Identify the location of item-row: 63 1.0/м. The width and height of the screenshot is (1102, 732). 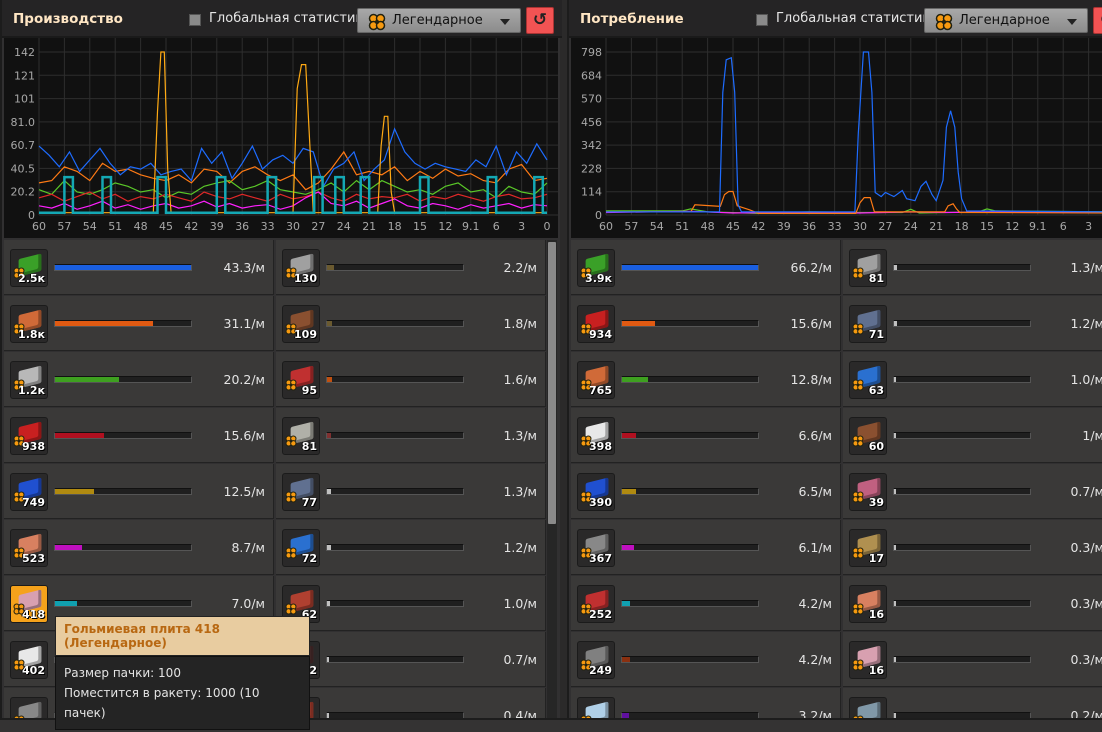
(972, 379).